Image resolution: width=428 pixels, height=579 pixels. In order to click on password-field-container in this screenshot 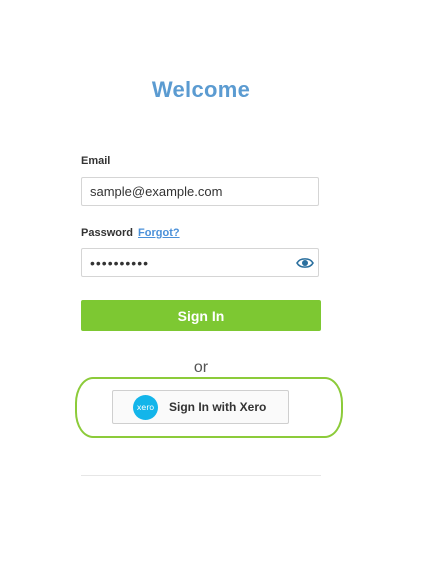, I will do `click(200, 262)`.